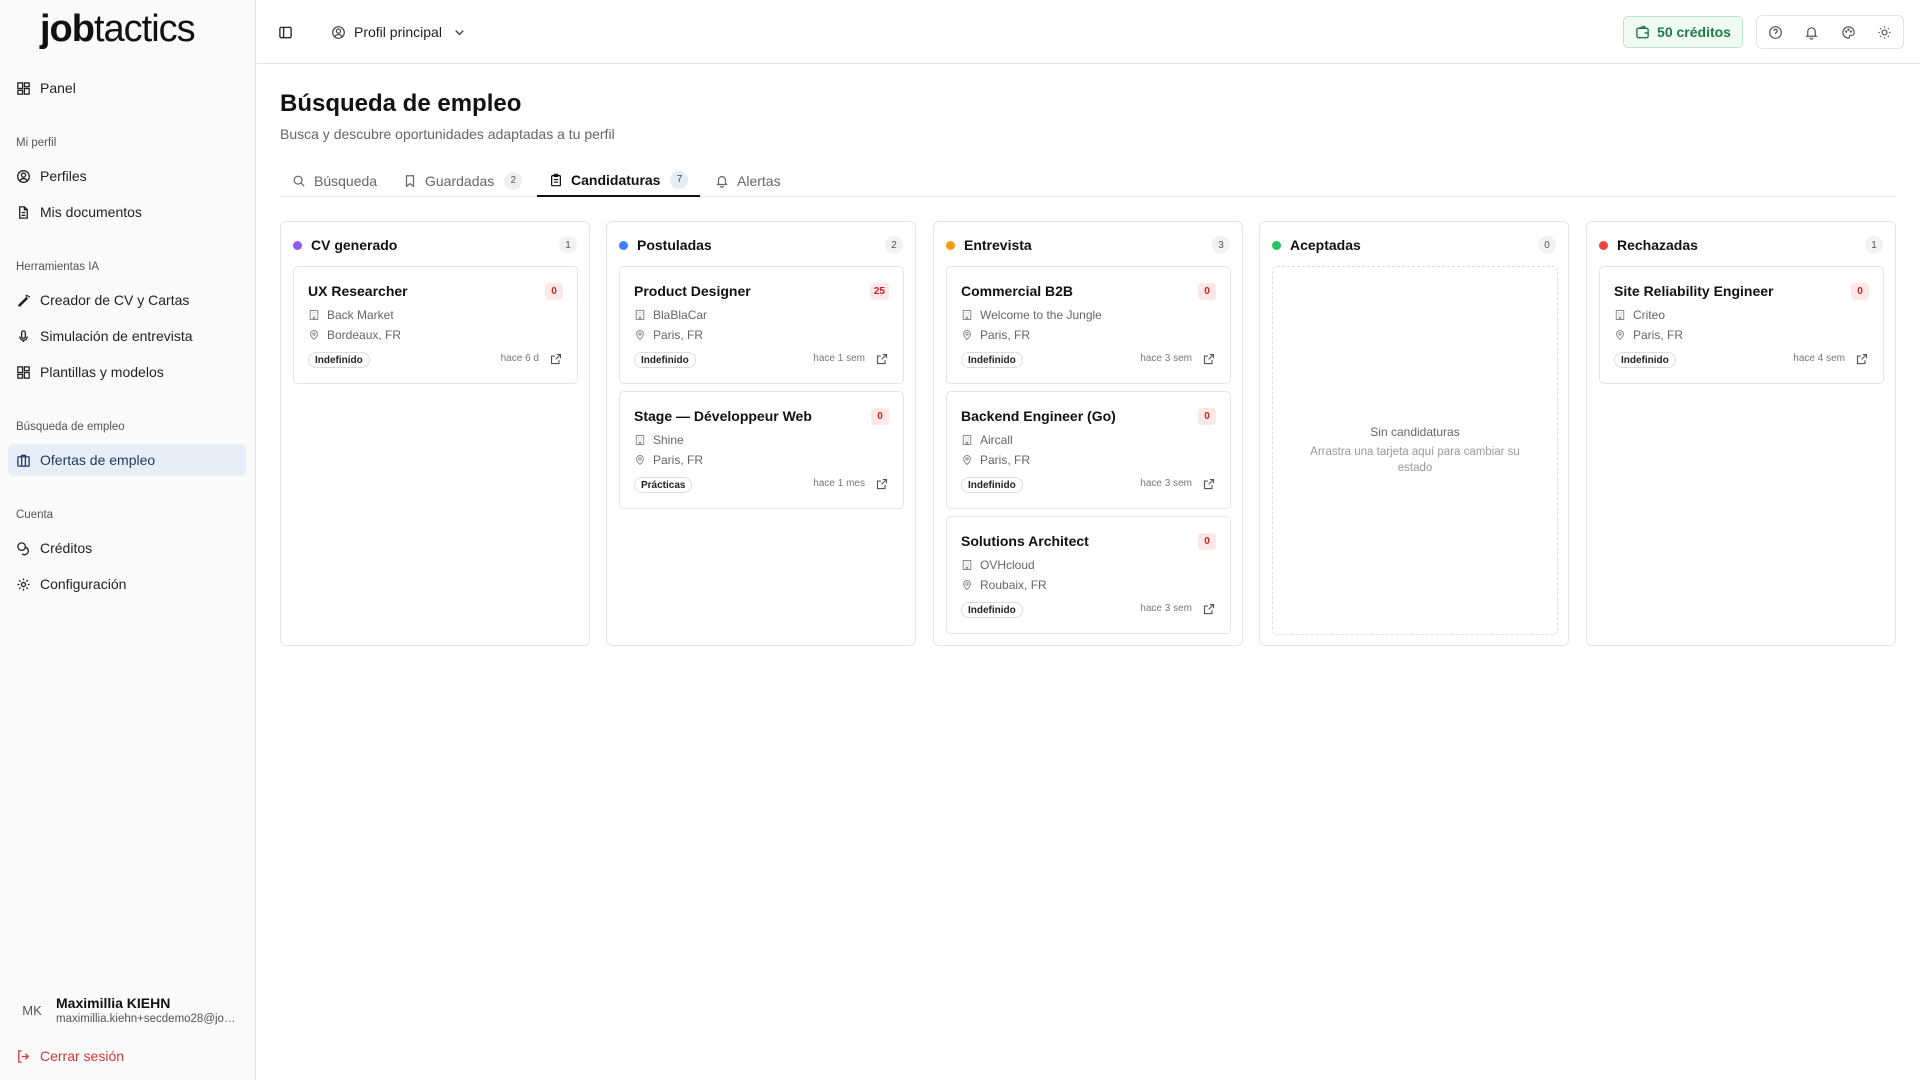  Describe the element at coordinates (127, 88) in the screenshot. I see `sidebar-item-panel: Panel` at that location.